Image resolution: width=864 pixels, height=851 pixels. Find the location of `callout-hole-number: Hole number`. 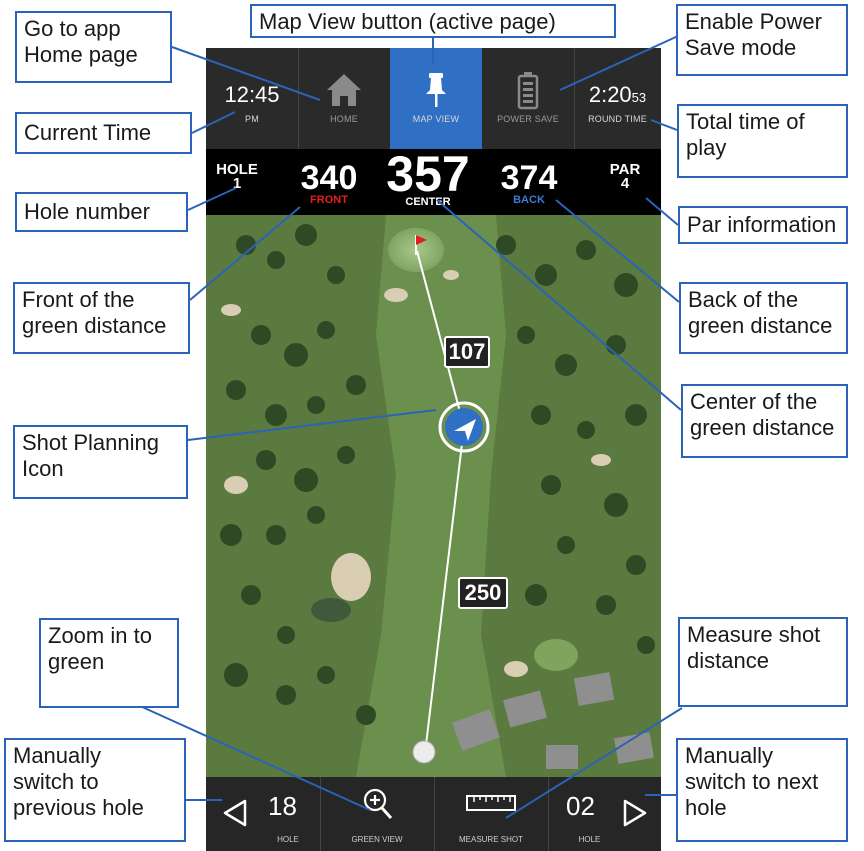

callout-hole-number: Hole number is located at coordinates (101, 212).